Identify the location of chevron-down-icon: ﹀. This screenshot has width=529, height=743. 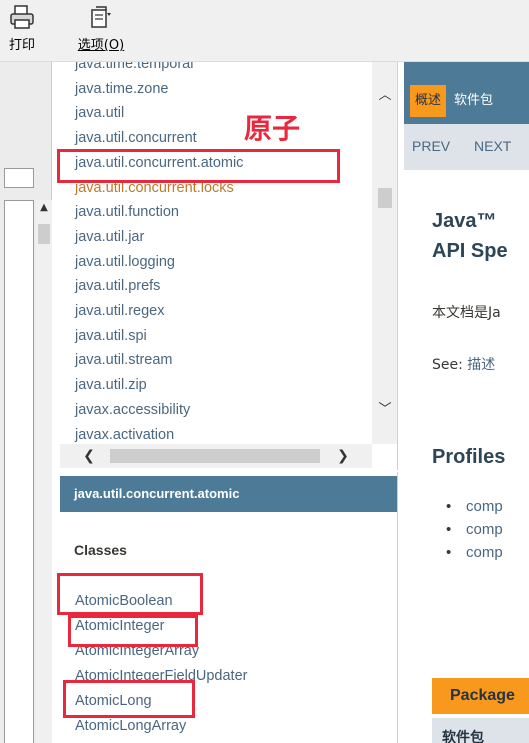
(384, 410).